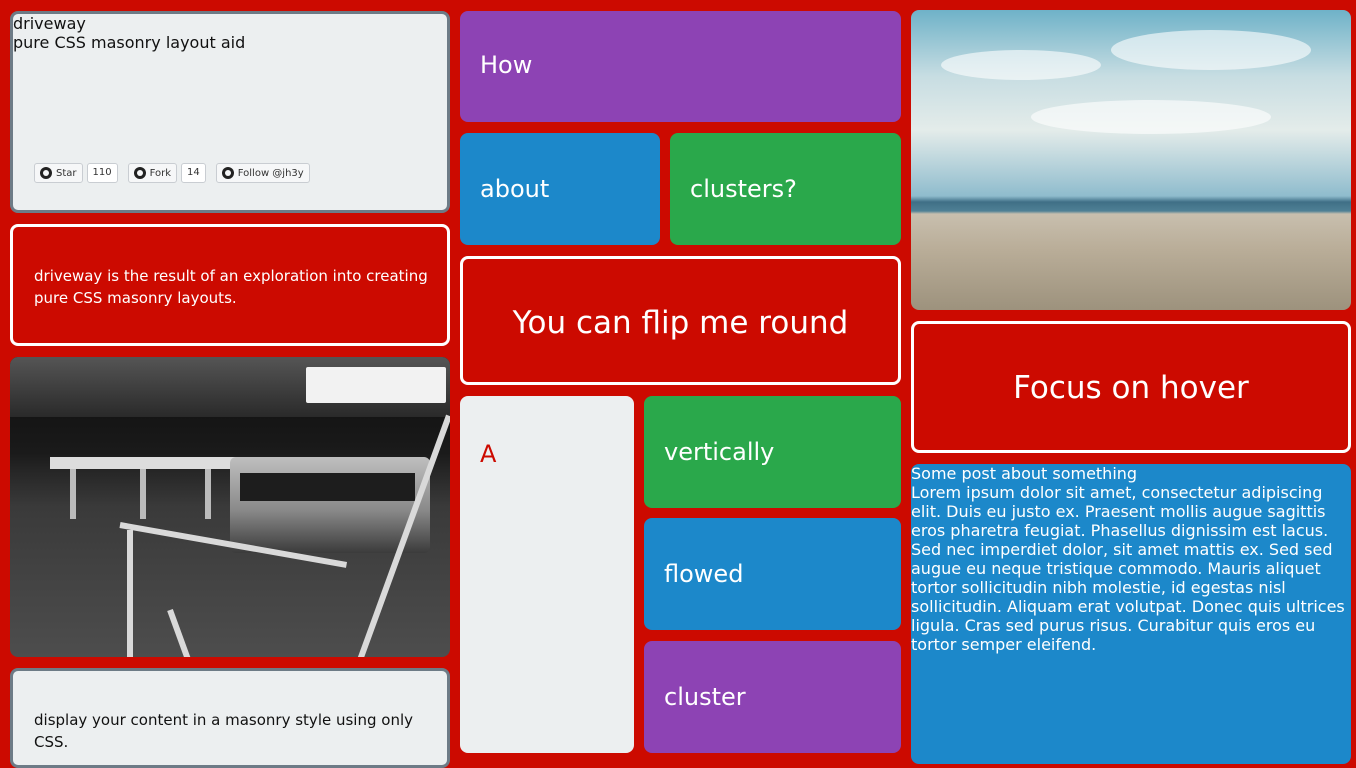 This screenshot has width=1356, height=768. I want to click on tile-about-label: about, so click(515, 189).